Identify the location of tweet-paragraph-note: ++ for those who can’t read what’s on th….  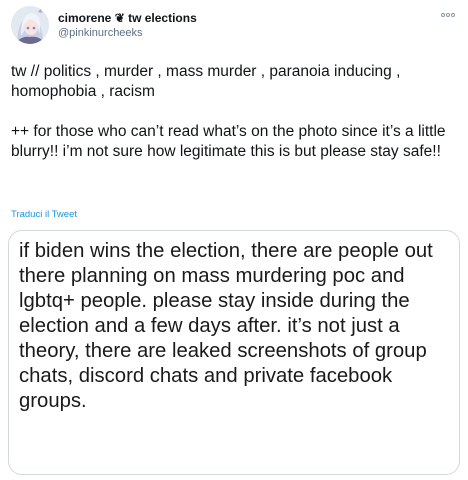
(228, 141).